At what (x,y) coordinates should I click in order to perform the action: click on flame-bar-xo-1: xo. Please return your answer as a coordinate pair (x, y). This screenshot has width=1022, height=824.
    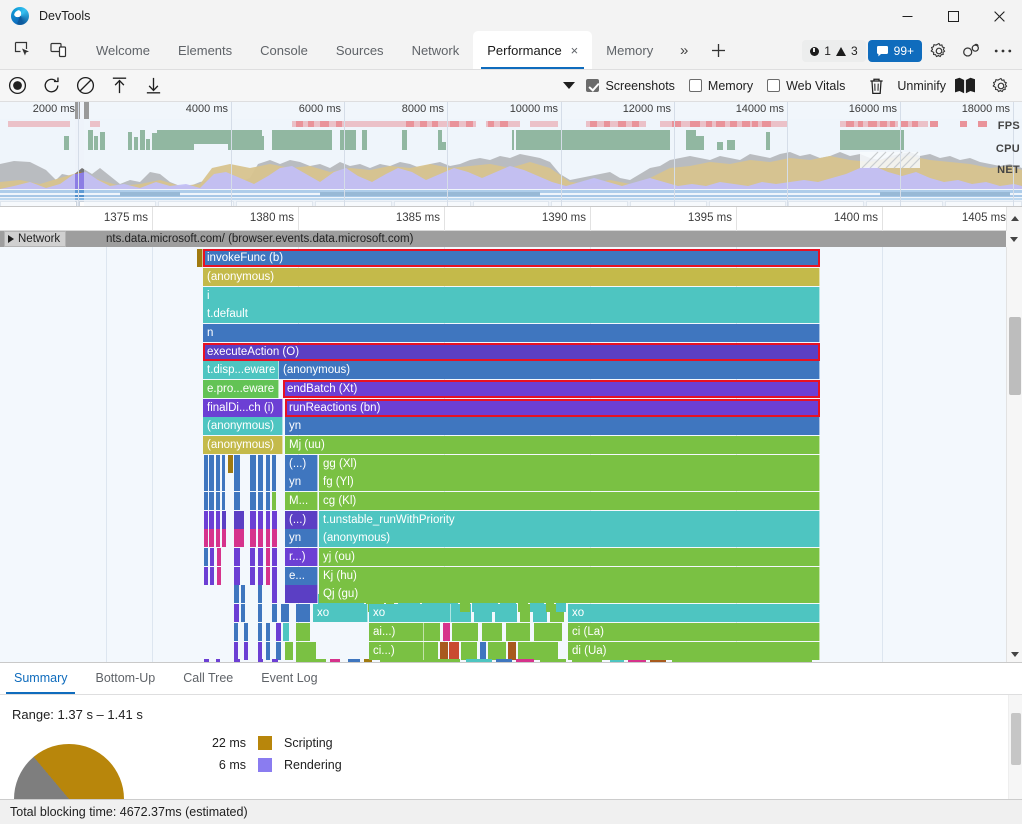
    Looking at the image, I should click on (340, 613).